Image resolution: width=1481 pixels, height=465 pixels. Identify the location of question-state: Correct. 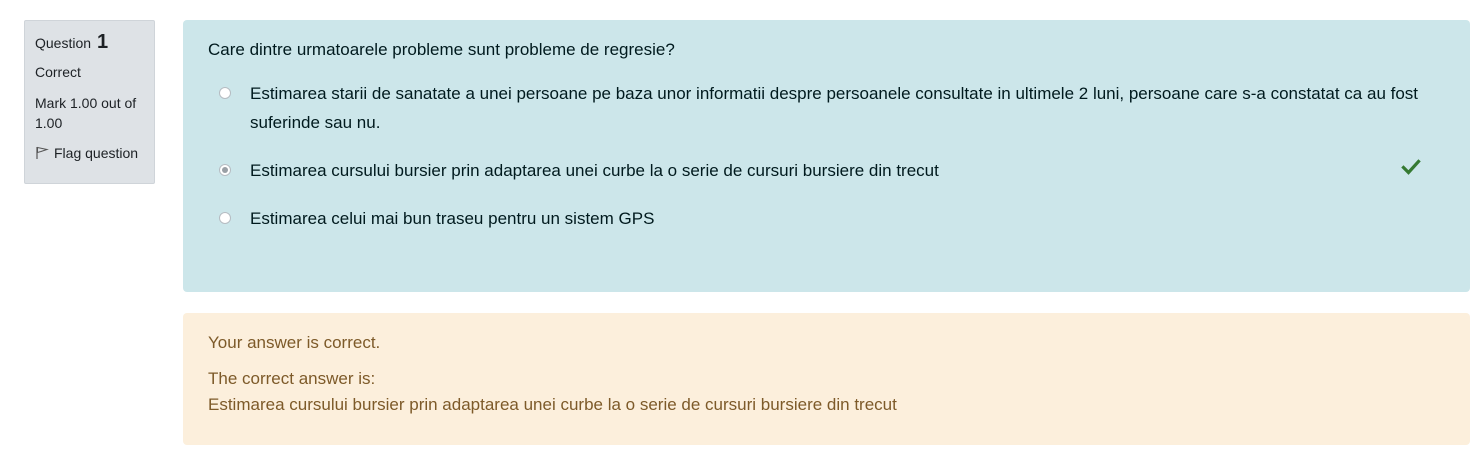
(58, 72).